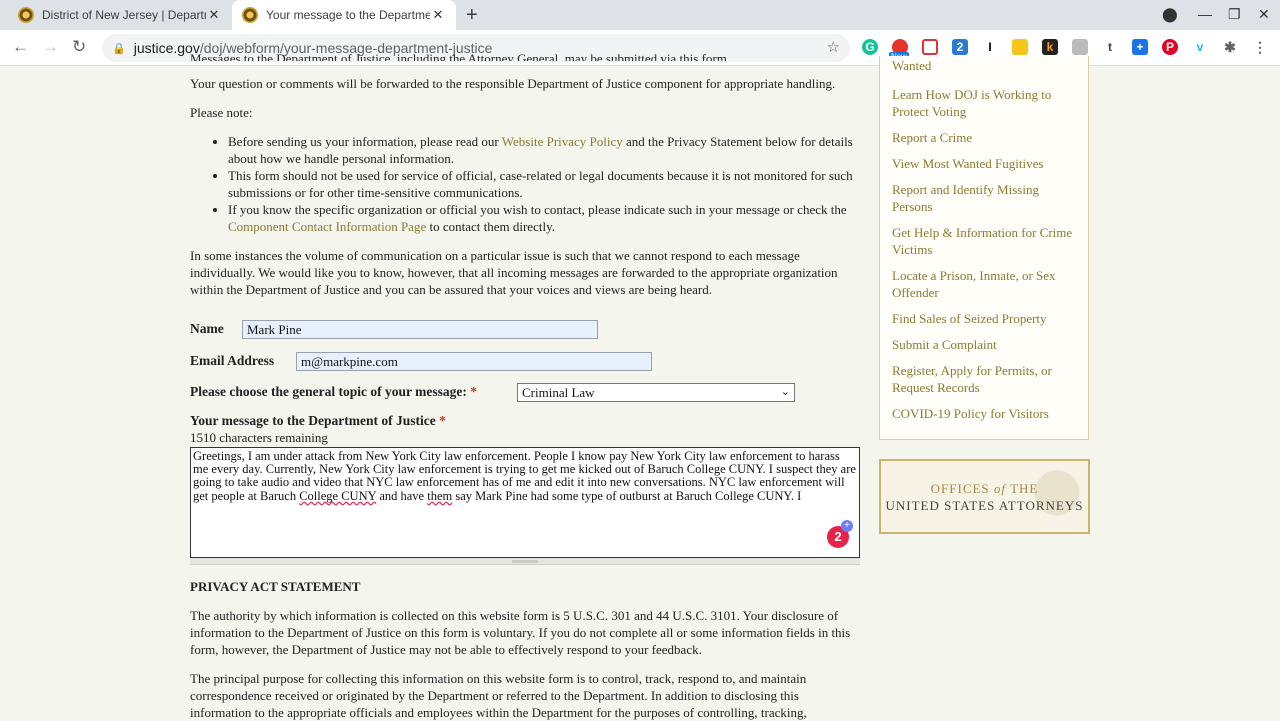 The height and width of the screenshot is (721, 1280). I want to click on new-tab-button: +, so click(472, 15).